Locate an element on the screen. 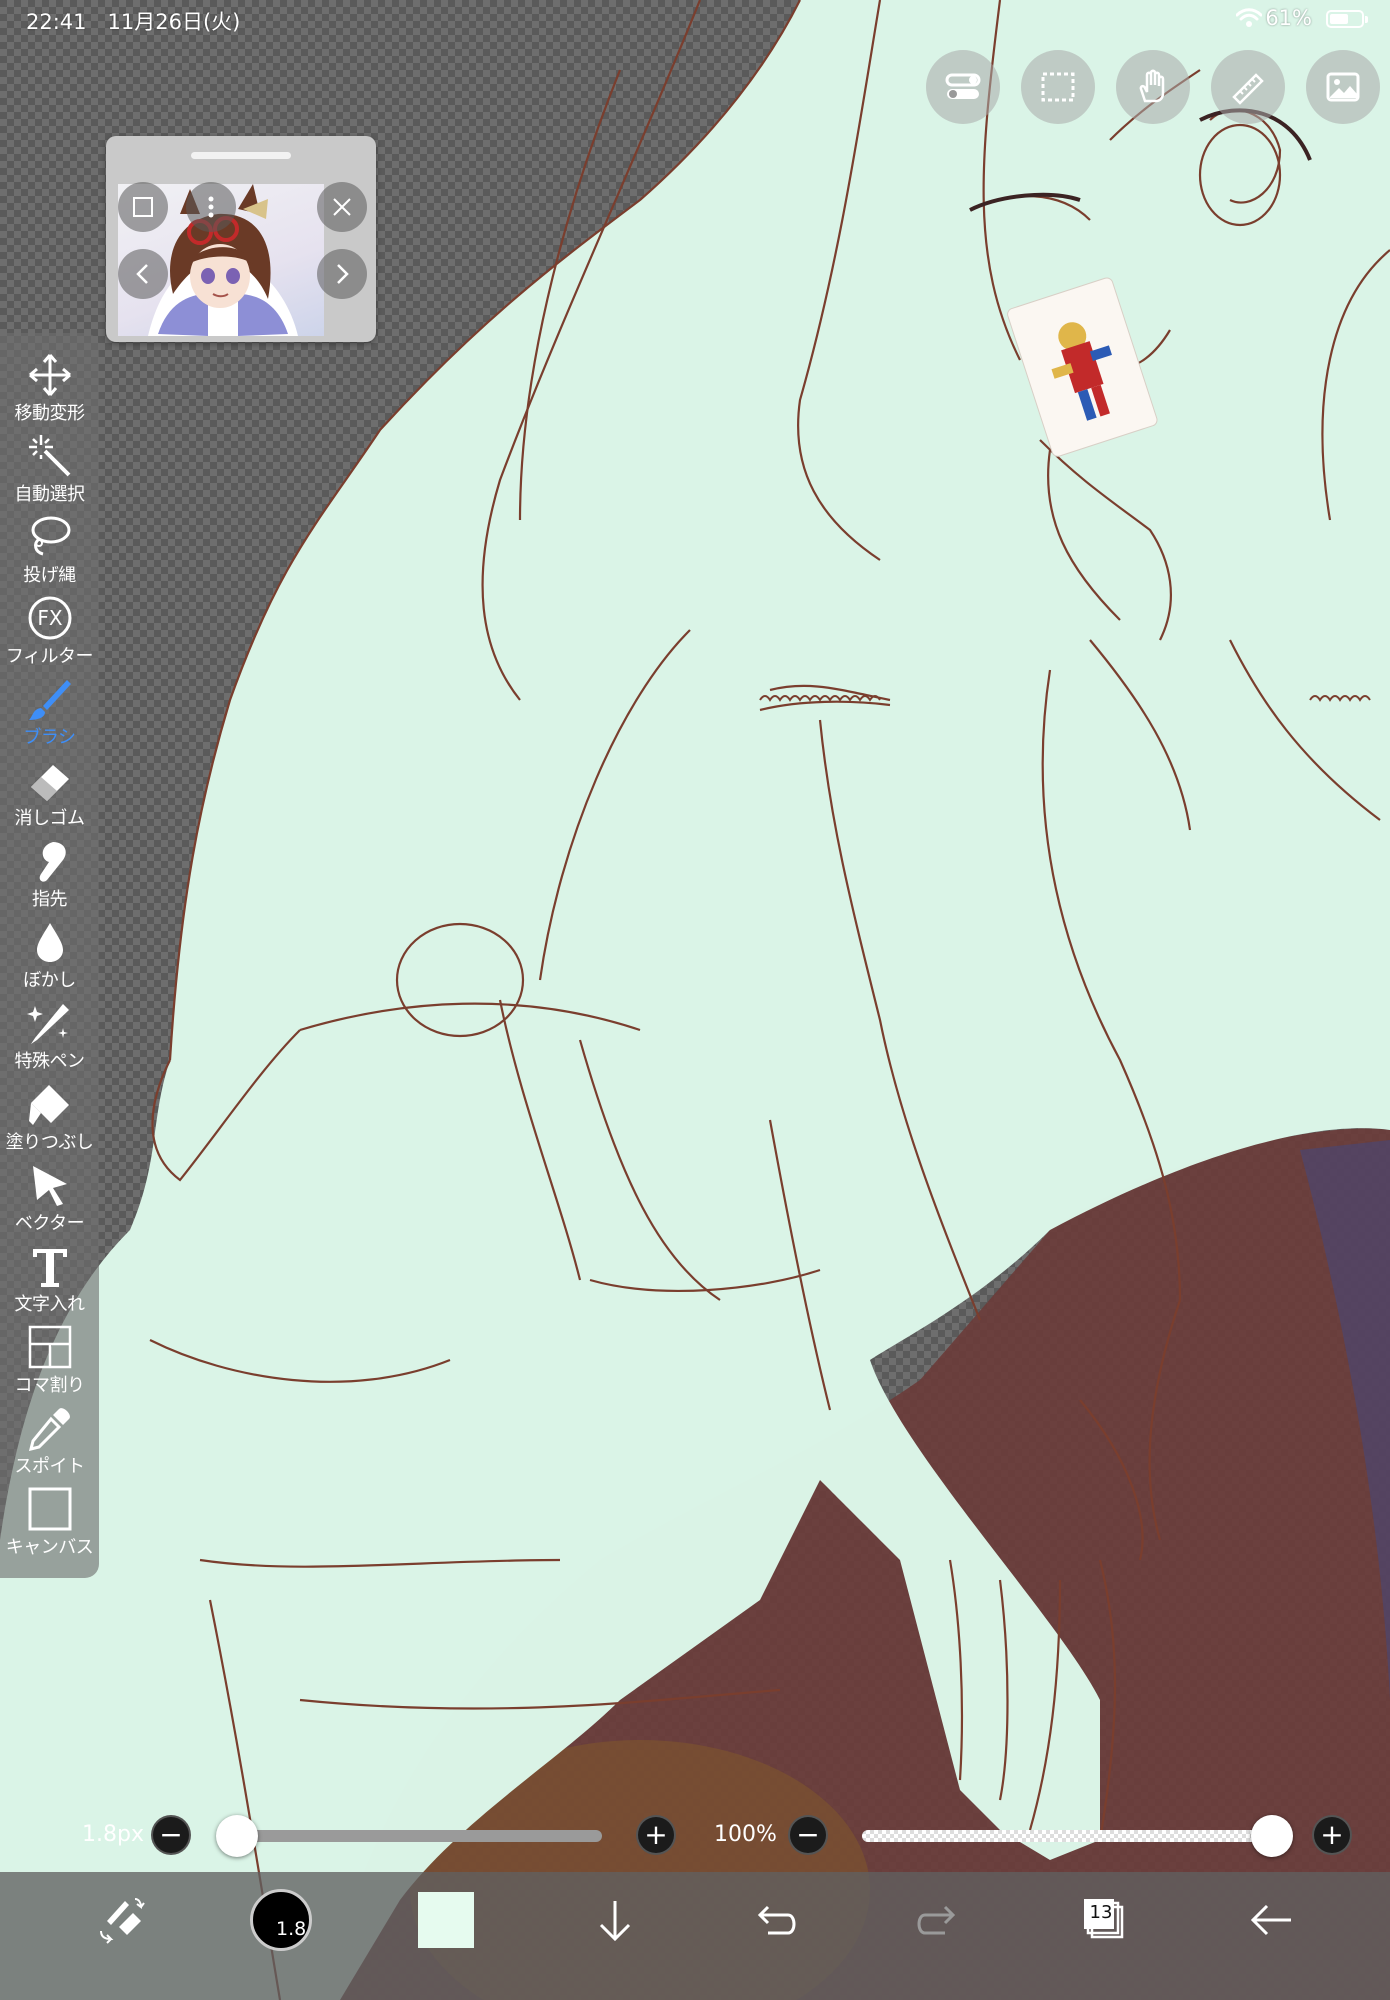  toggle-switches-button is located at coordinates (963, 87).